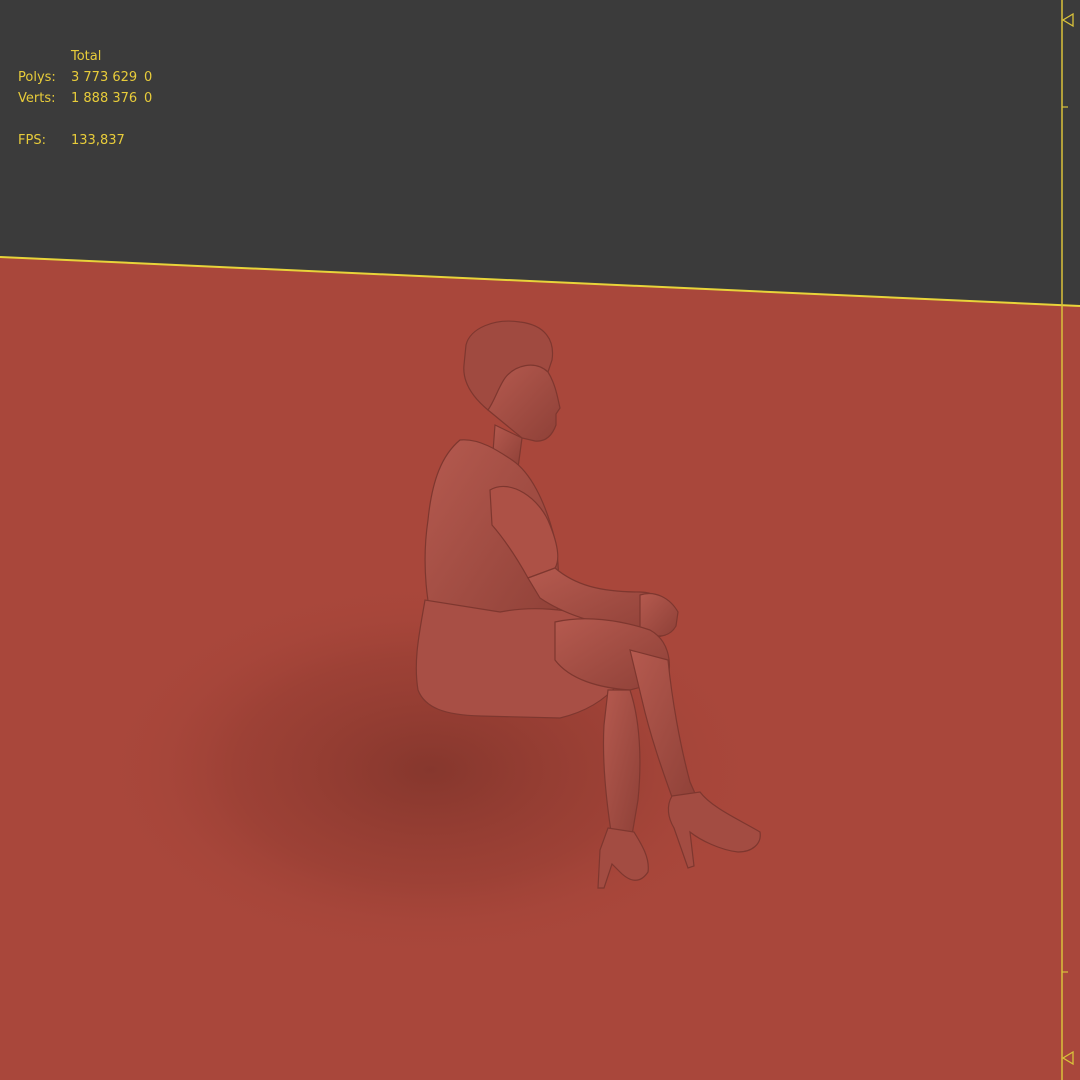 Image resolution: width=1080 pixels, height=1080 pixels. I want to click on polys-label: Polys:, so click(37, 77).